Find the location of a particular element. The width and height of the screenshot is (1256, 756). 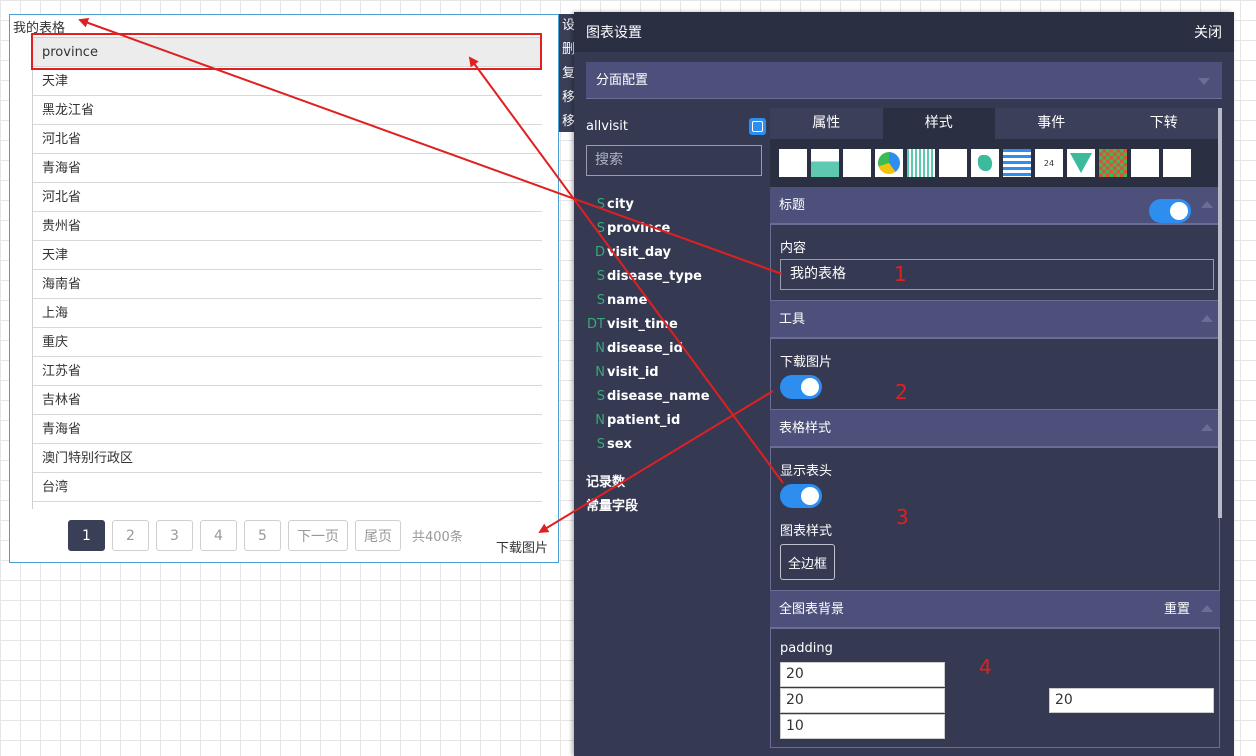

tree-chart-icon is located at coordinates (1145, 163).